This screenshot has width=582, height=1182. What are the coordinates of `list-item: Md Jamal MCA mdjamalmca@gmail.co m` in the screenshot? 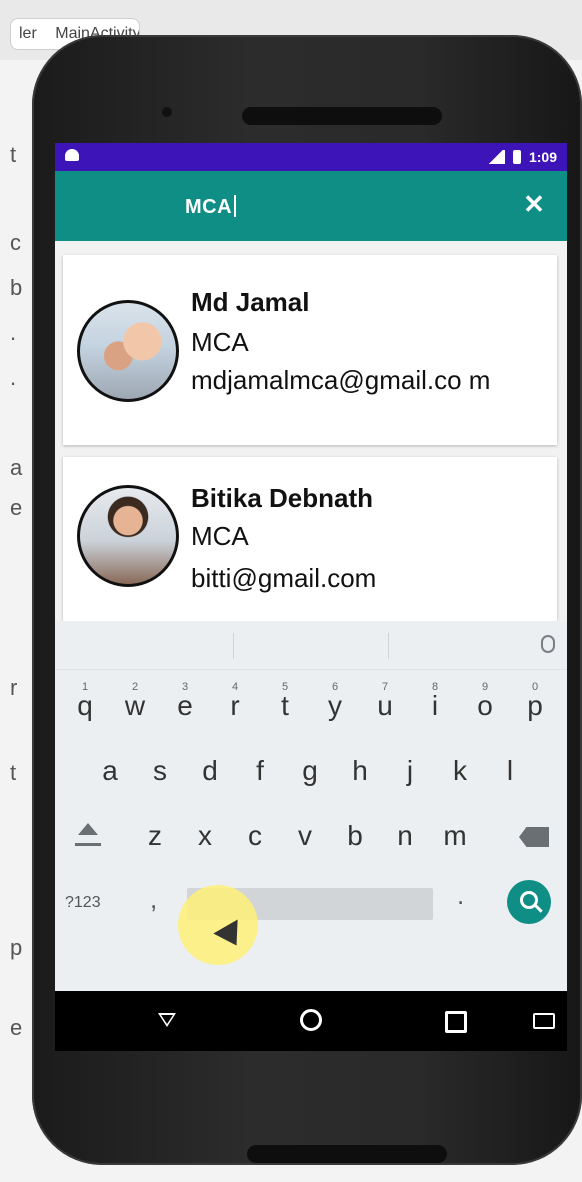 It's located at (310, 350).